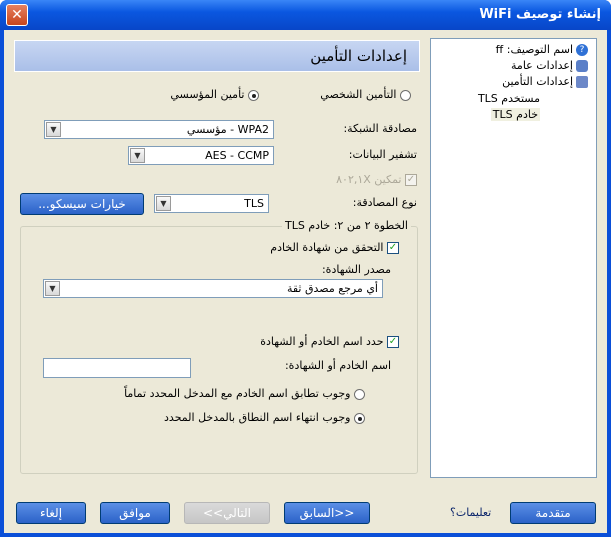 The height and width of the screenshot is (537, 611). I want to click on network-auth-select: WPA2 - مؤسسي ▼, so click(159, 129).